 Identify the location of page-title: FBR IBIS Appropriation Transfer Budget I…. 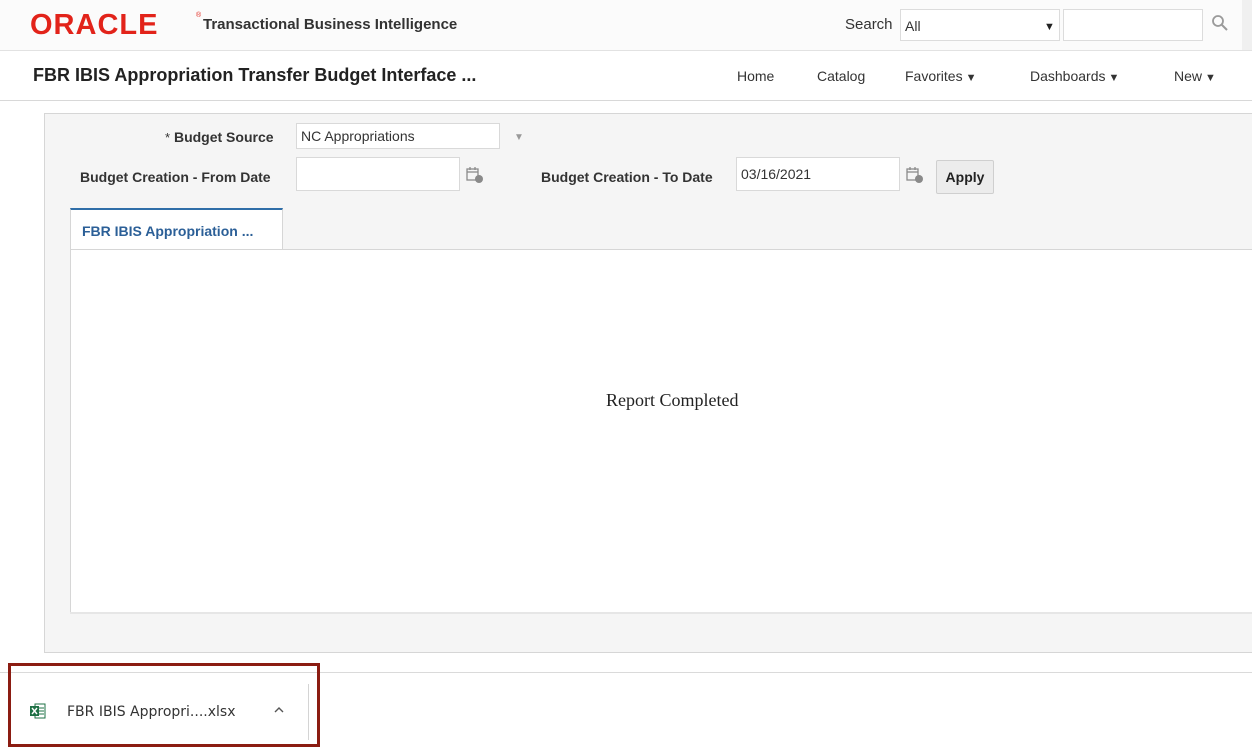
(255, 75).